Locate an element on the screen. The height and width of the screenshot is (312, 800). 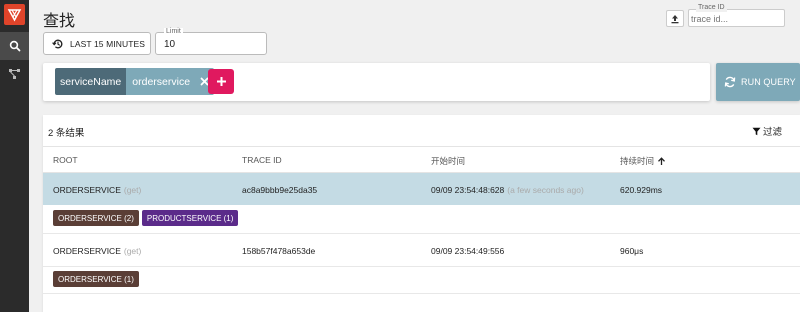
row-start-time: 09/09 23:54:48:628 is located at coordinates (468, 190).